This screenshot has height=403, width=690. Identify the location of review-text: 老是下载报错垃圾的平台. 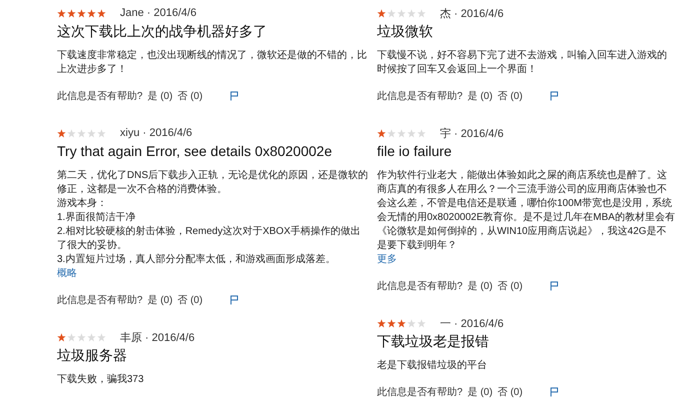
(432, 366).